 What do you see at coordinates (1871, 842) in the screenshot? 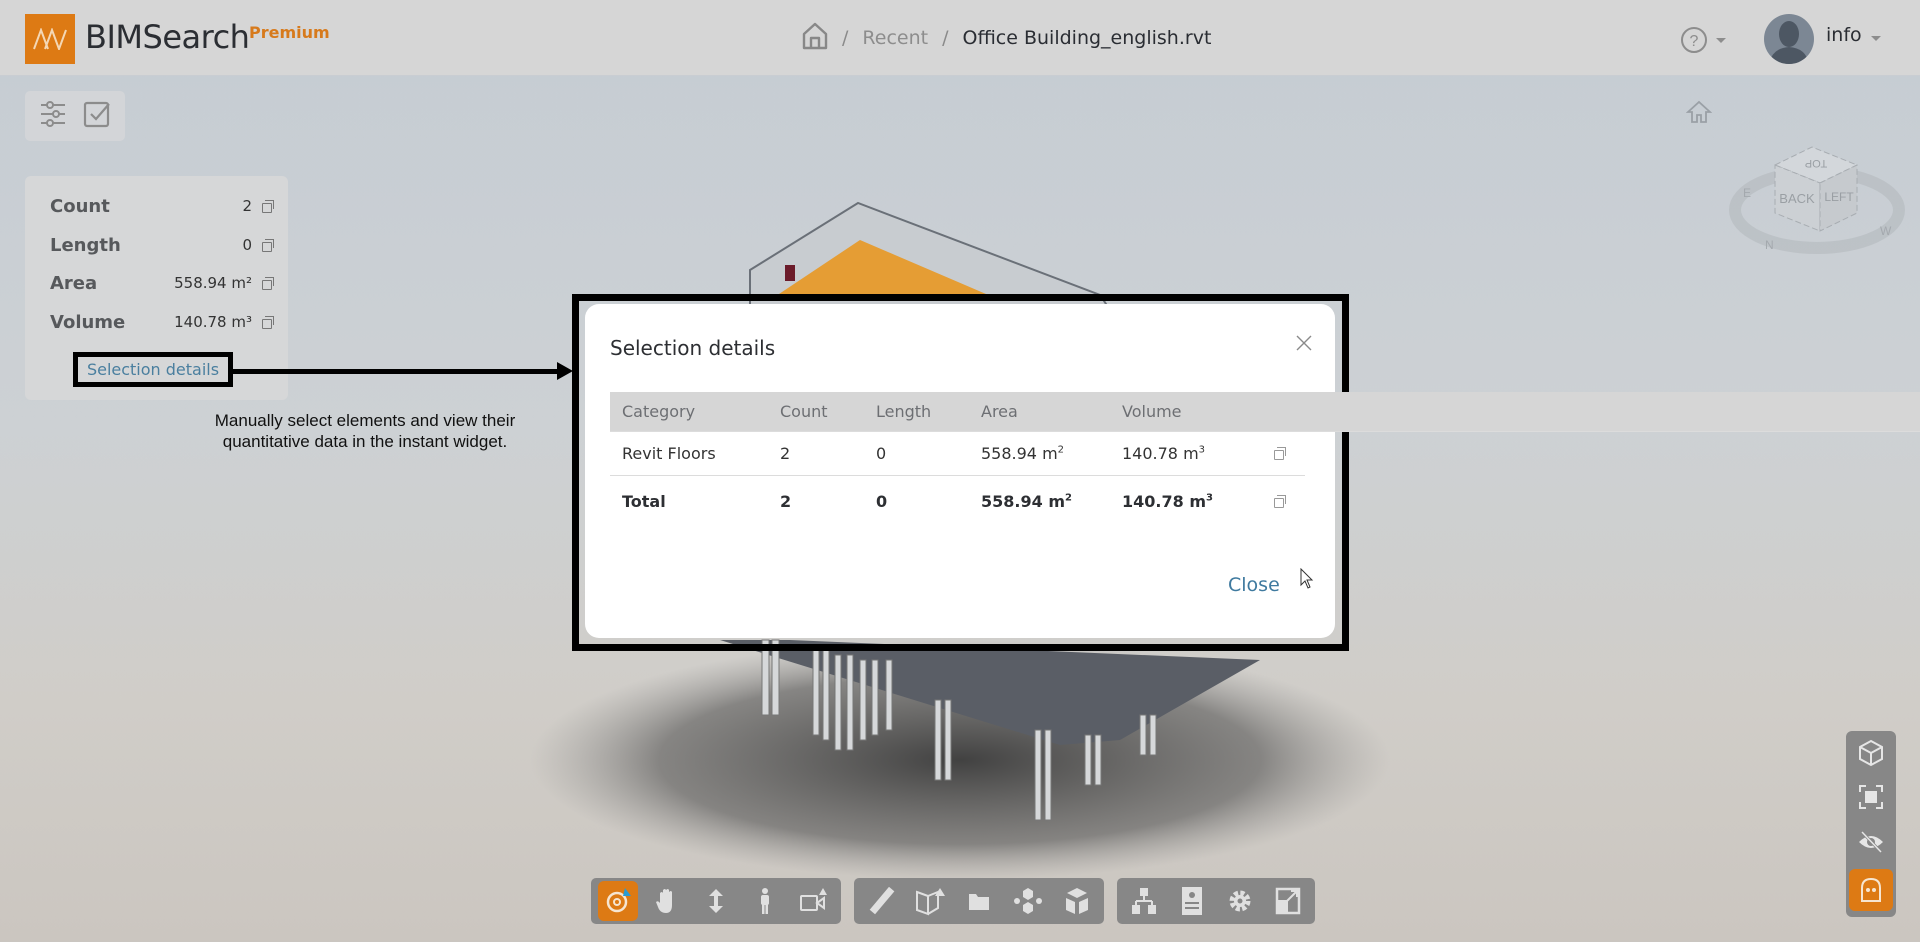
I see `hide-eye-icon` at bounding box center [1871, 842].